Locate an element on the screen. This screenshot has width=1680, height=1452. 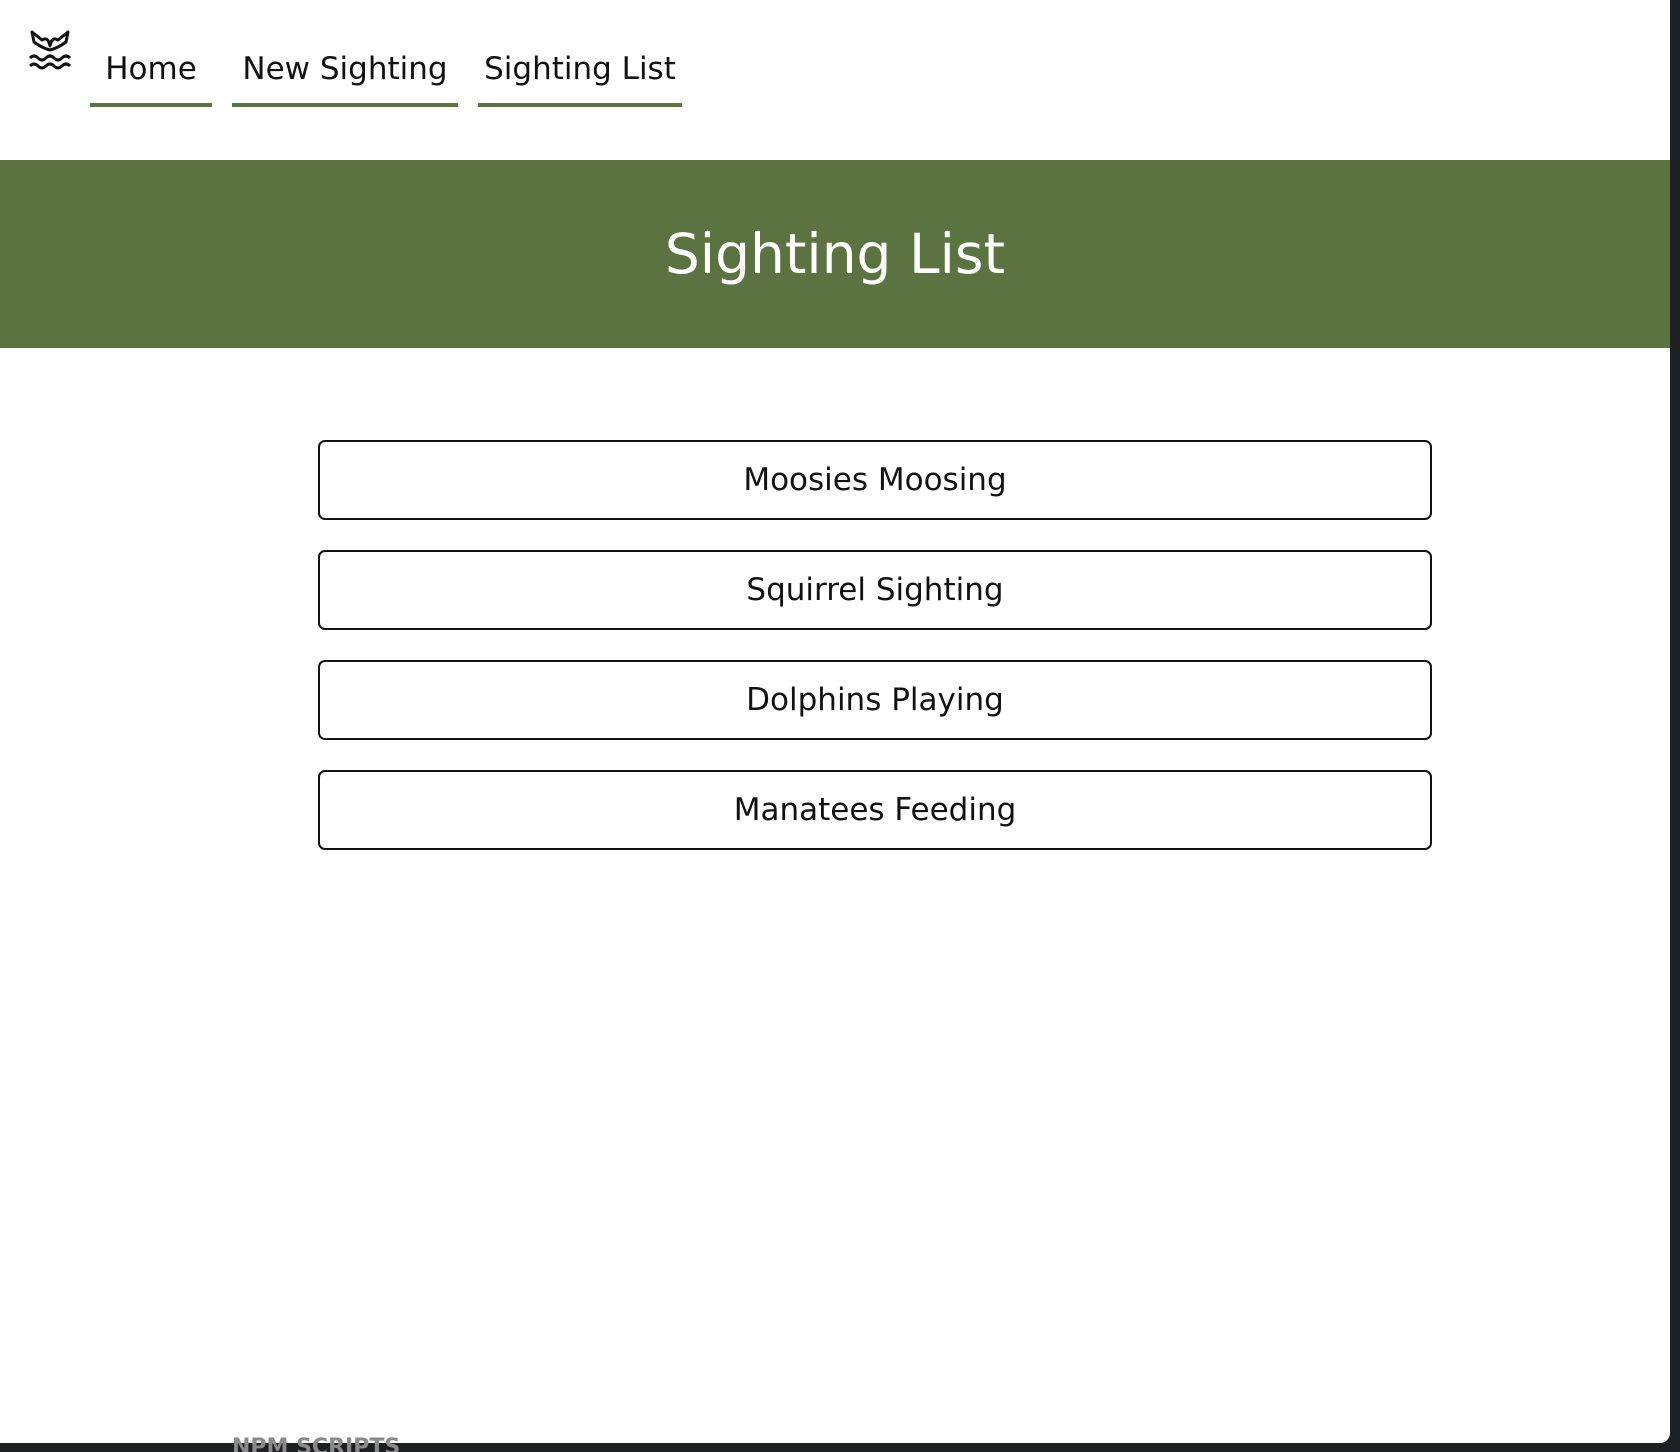
nav-link-label: Home is located at coordinates (151, 69).